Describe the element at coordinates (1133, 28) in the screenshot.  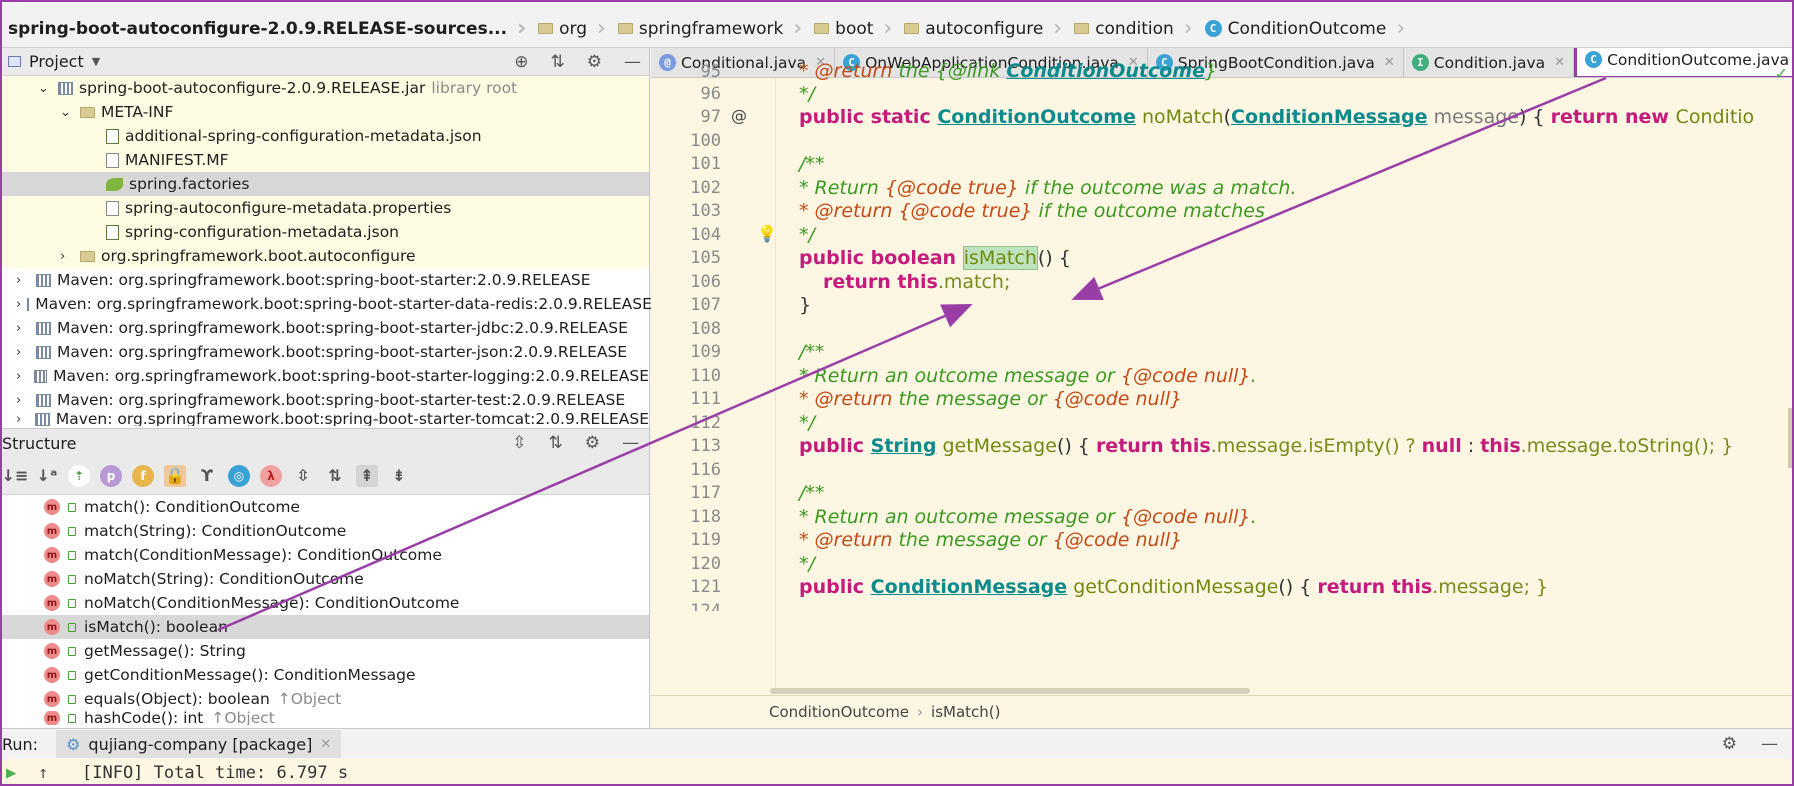
I see `breadcrumb-condition: condition ›` at that location.